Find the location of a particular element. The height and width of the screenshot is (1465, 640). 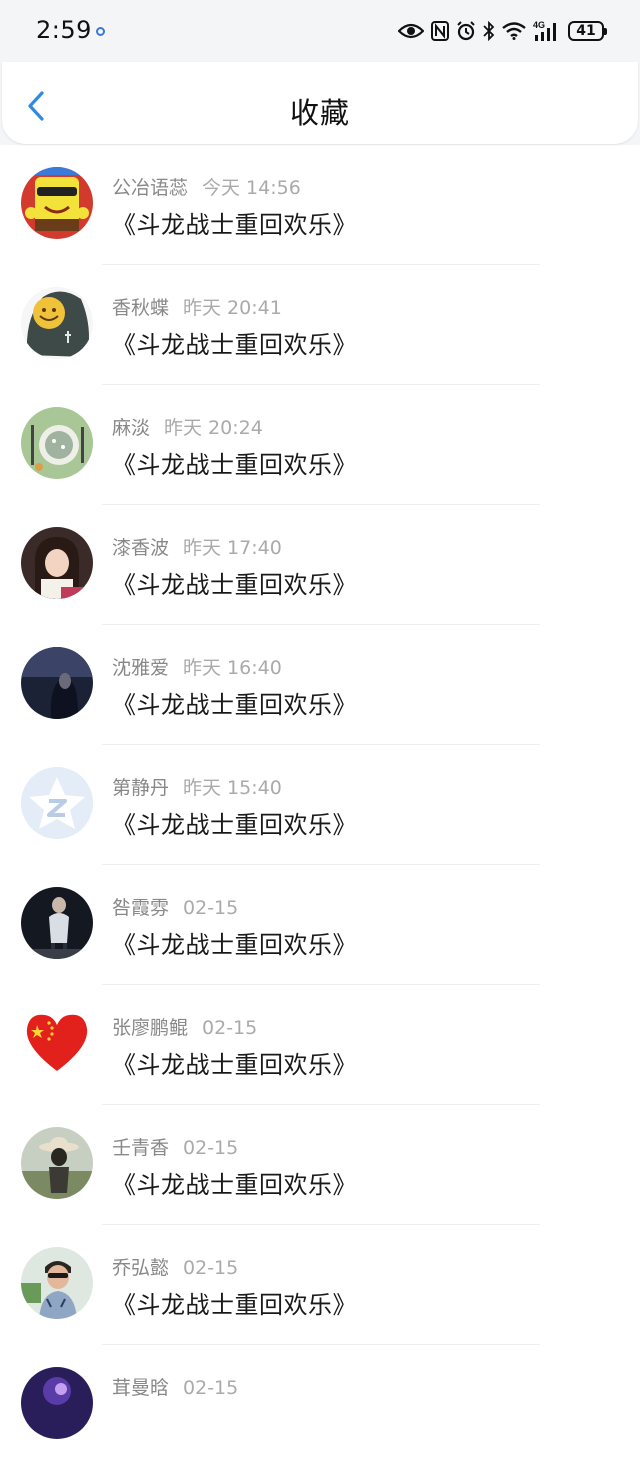

smiley-avatar is located at coordinates (57, 323).